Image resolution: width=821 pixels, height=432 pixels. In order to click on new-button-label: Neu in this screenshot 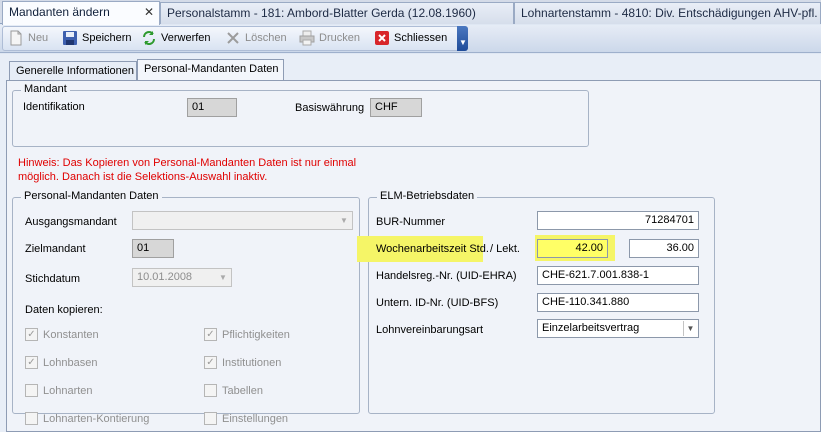, I will do `click(38, 38)`.